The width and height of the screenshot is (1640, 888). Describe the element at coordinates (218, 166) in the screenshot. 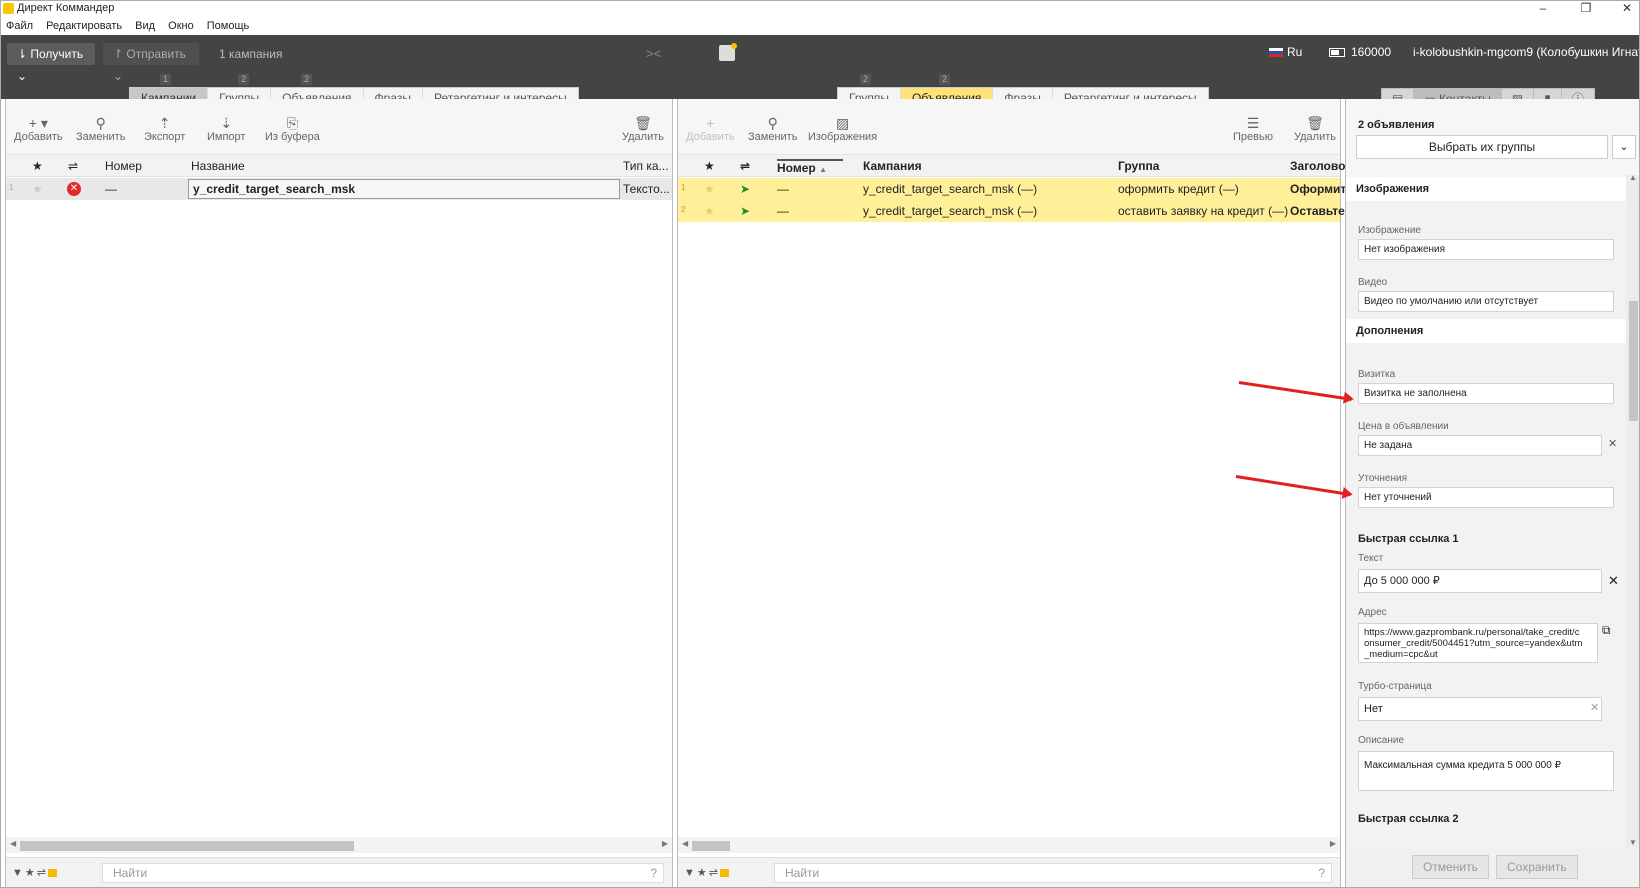

I see `name-column-header: Название` at that location.